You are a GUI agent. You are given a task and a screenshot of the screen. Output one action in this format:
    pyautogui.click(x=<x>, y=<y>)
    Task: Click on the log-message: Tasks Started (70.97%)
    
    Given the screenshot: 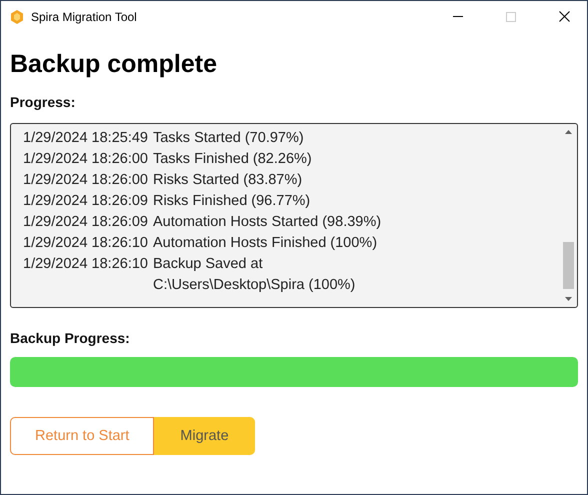 What is the action you would take?
    pyautogui.click(x=228, y=138)
    